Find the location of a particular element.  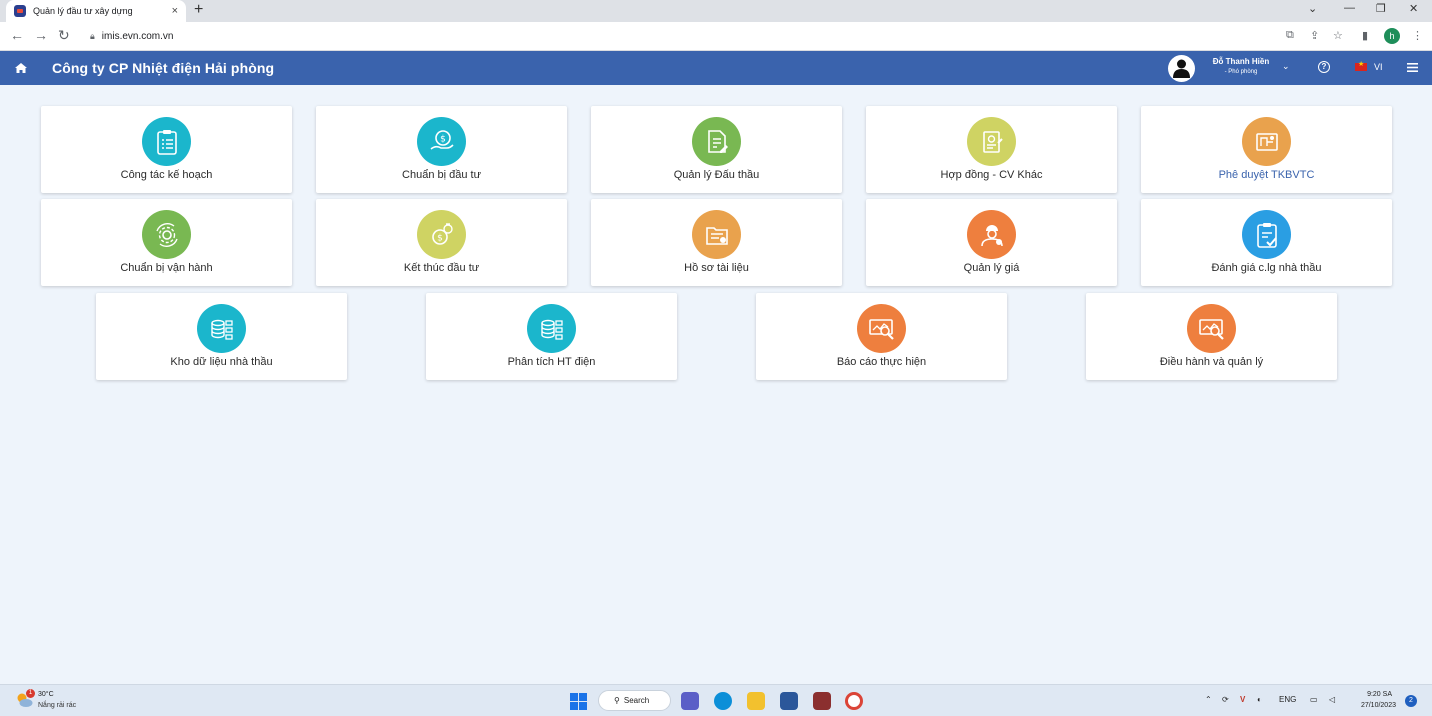

module-label: Đánh giá c.lg nhà thầu is located at coordinates (1266, 268).